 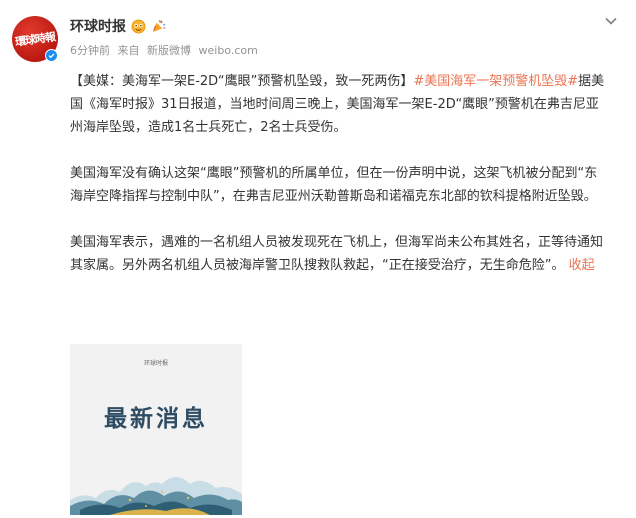 I want to click on chevron-down-icon, so click(x=611, y=21).